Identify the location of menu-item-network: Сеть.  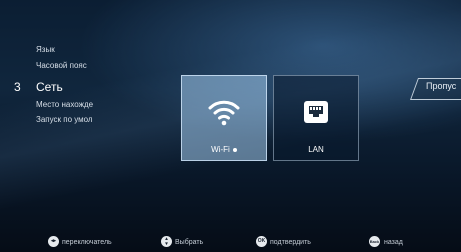
(81, 87).